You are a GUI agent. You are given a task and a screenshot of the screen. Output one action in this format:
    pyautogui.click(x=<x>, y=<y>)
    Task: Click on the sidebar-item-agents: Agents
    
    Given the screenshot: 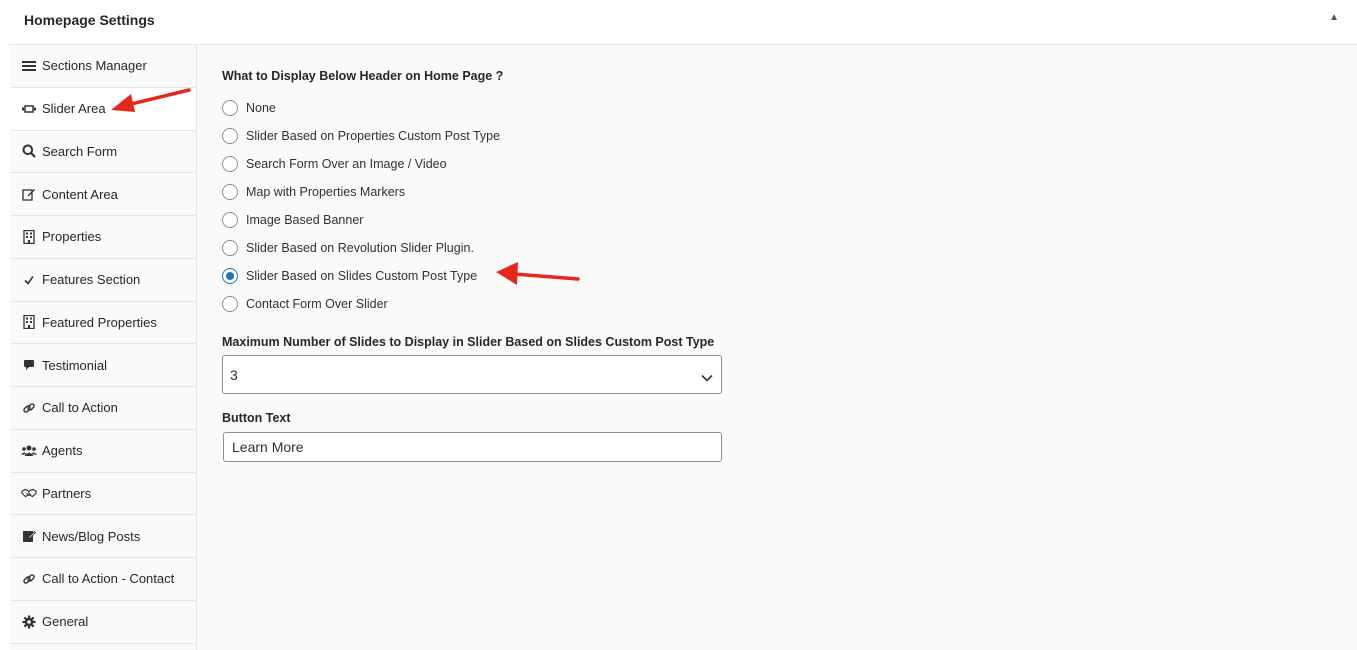 What is the action you would take?
    pyautogui.click(x=103, y=451)
    